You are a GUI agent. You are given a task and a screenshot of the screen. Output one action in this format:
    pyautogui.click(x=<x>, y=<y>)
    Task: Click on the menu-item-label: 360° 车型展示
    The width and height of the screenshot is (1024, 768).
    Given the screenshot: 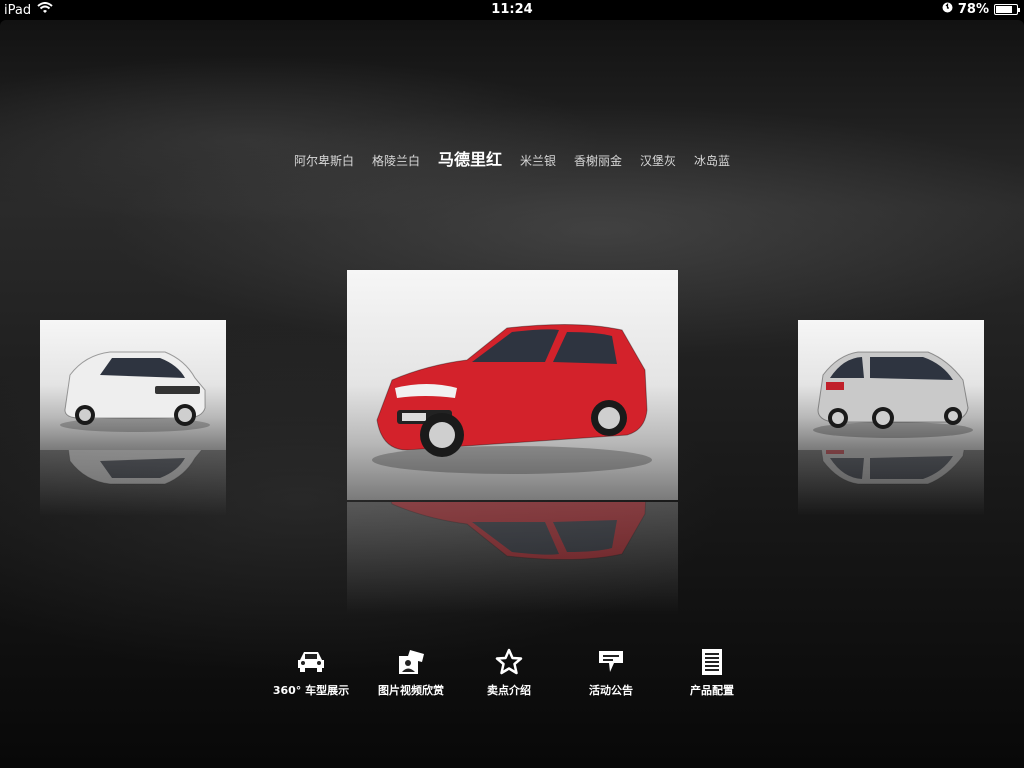 What is the action you would take?
    pyautogui.click(x=311, y=690)
    